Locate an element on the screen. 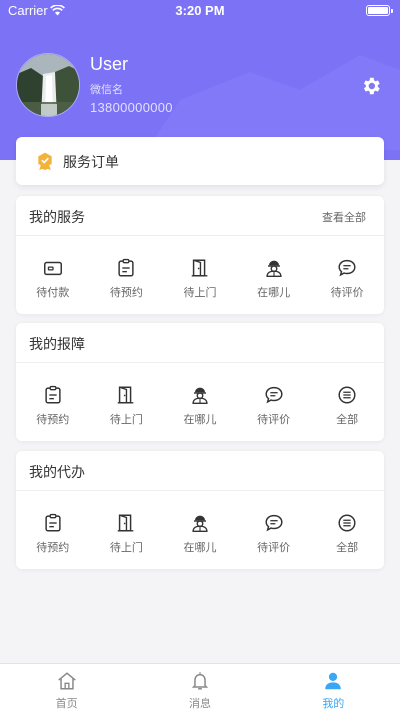 The width and height of the screenshot is (400, 711). medal-icon is located at coordinates (45, 161).